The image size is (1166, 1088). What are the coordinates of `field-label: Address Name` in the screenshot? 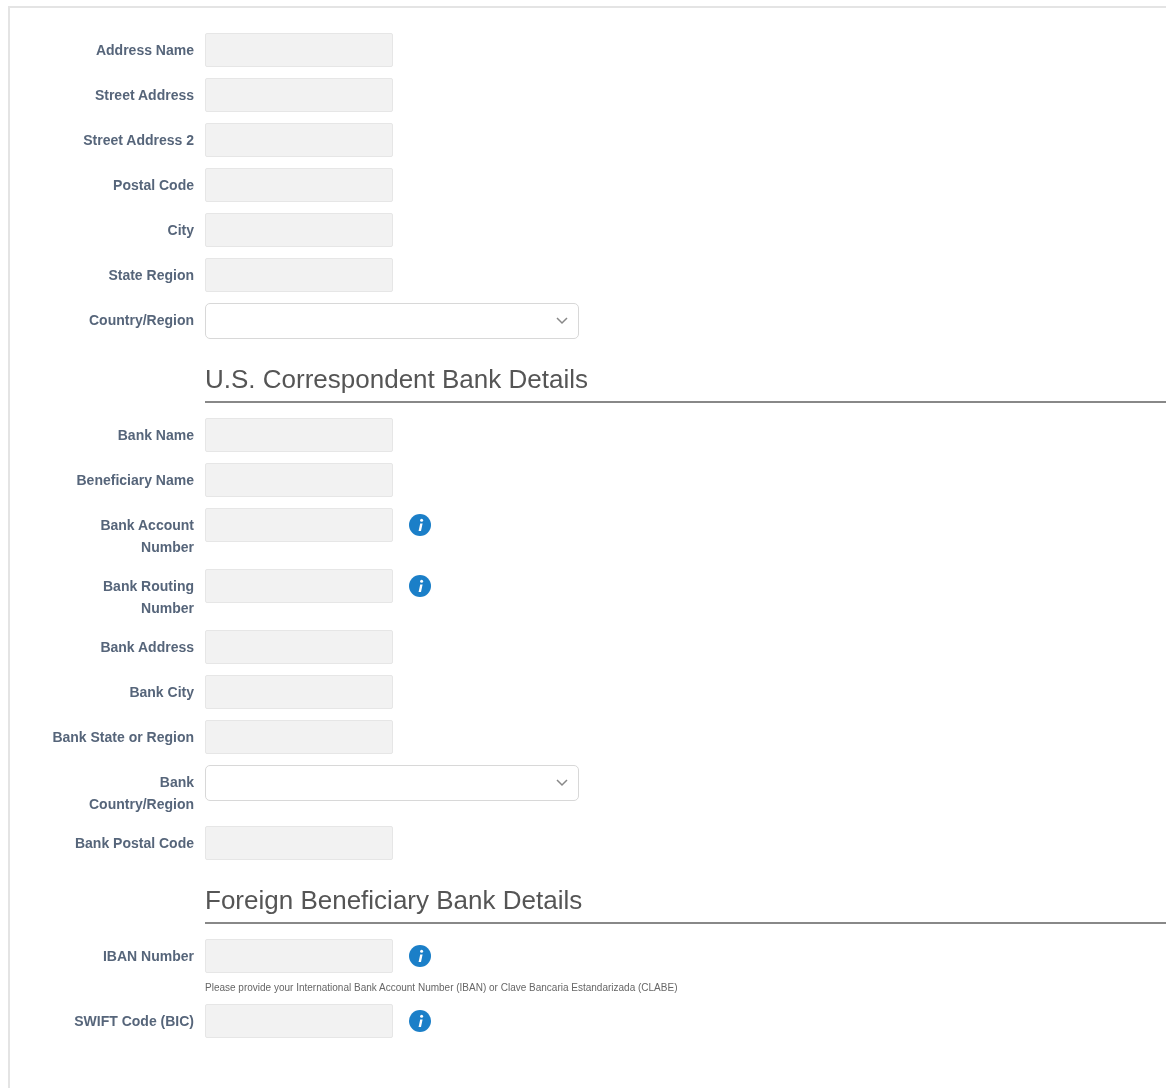 It's located at (144, 50).